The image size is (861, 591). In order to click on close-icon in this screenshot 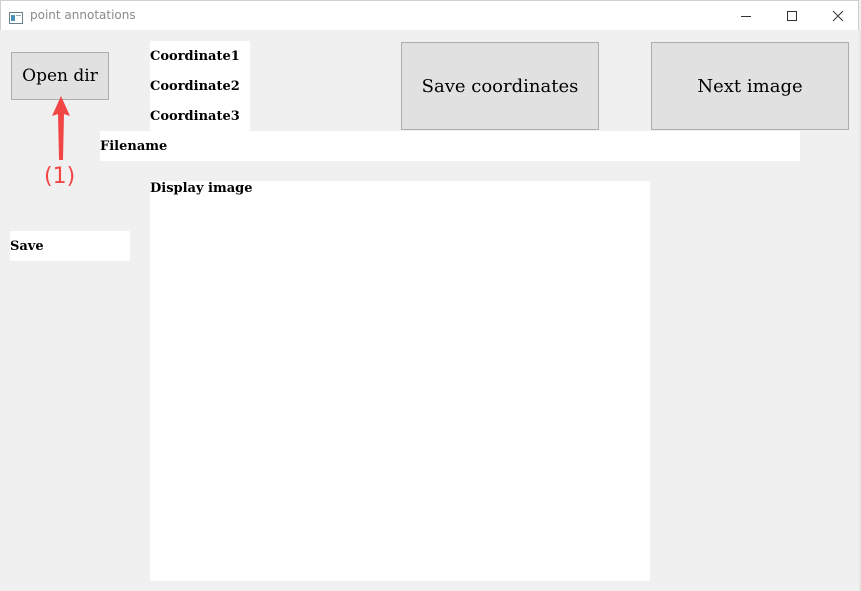, I will do `click(838, 16)`.